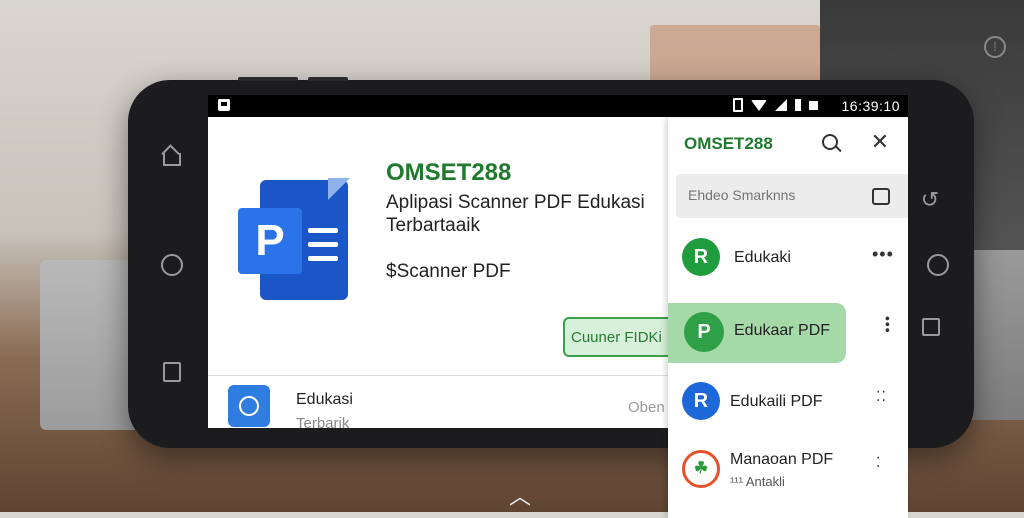  I want to click on status-icons, so click(775, 105).